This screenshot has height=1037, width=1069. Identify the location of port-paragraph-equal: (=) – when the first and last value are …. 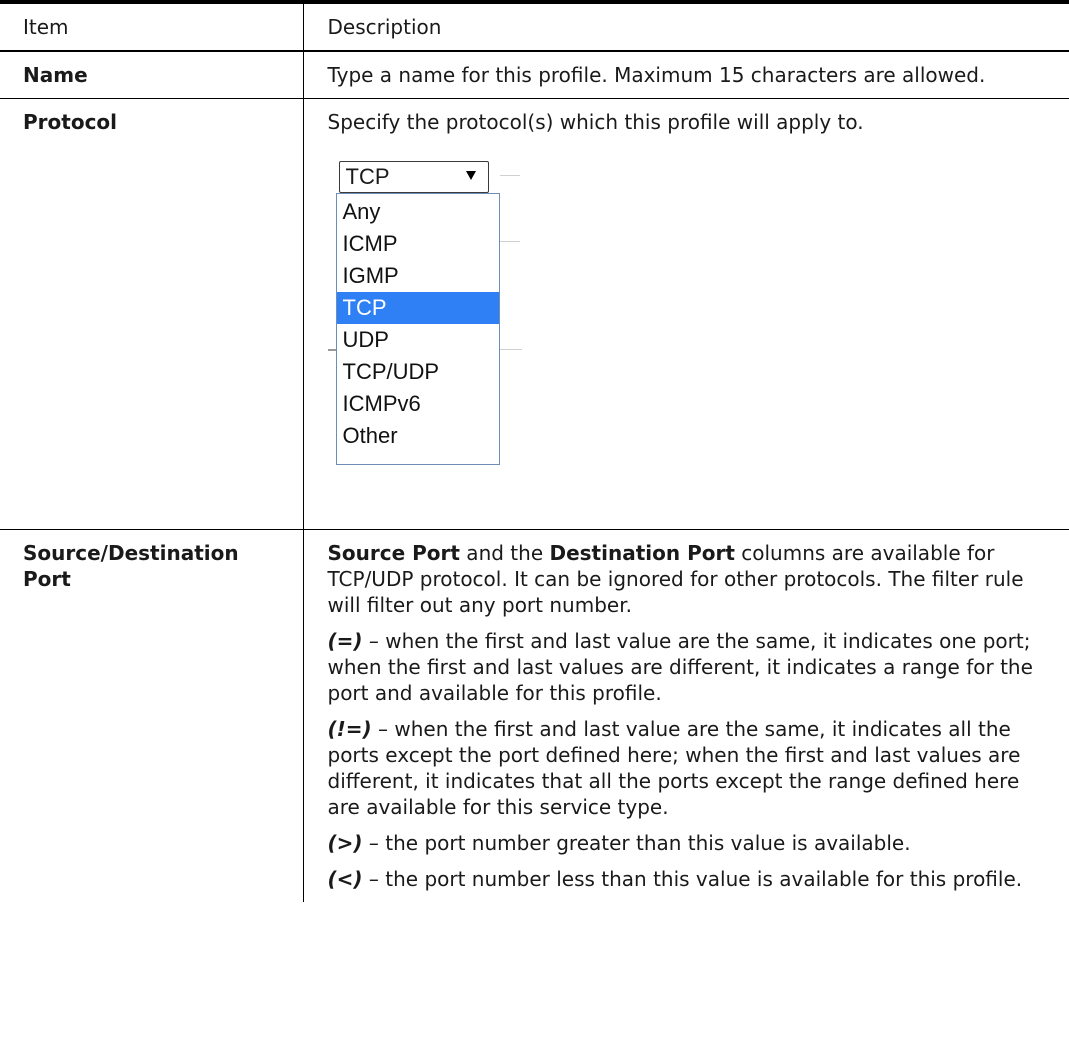
(680, 667).